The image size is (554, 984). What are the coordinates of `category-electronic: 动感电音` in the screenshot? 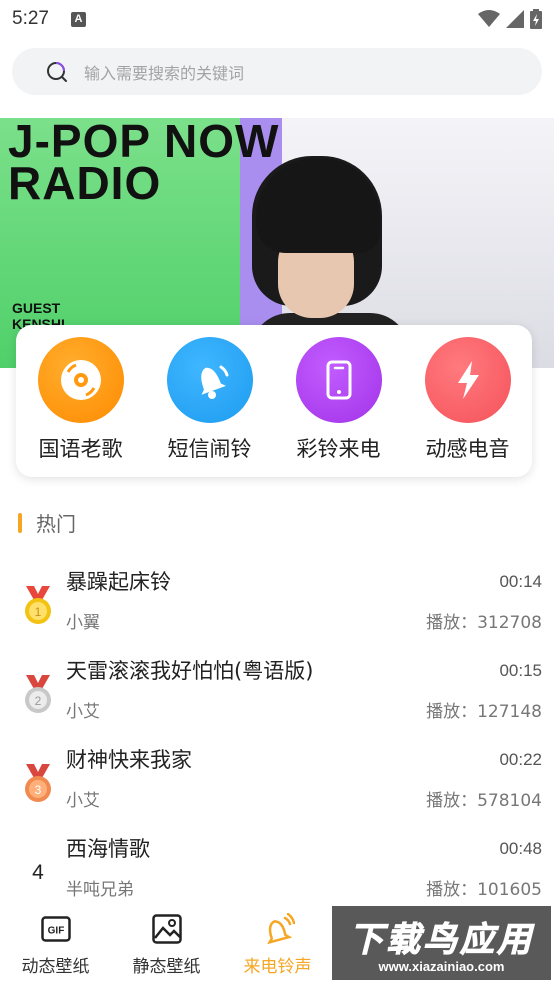 It's located at (468, 400).